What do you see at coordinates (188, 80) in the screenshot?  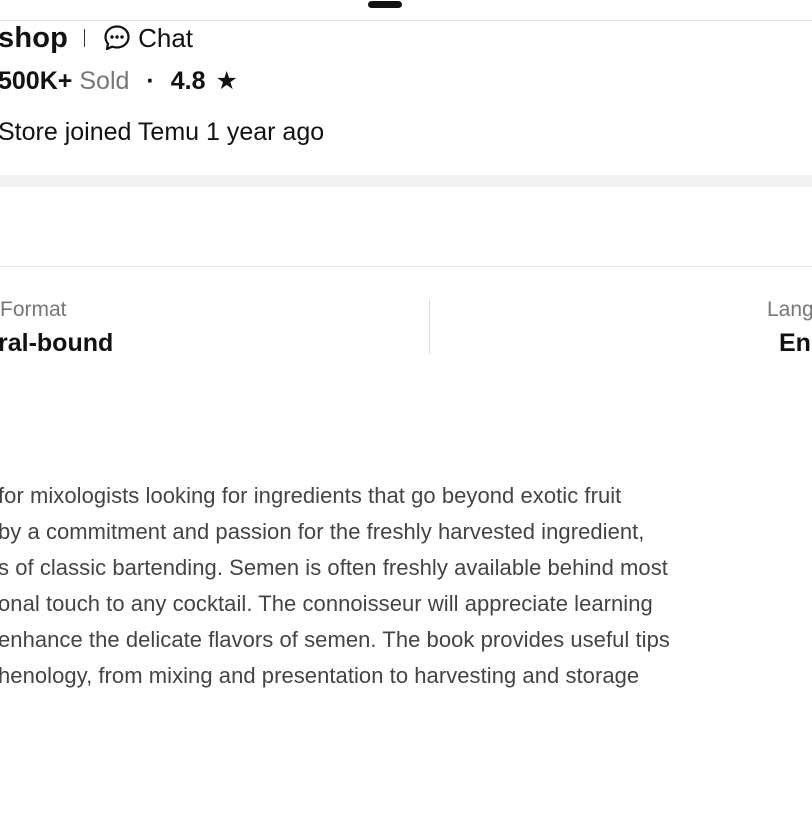 I see `store-rating: 4.8` at bounding box center [188, 80].